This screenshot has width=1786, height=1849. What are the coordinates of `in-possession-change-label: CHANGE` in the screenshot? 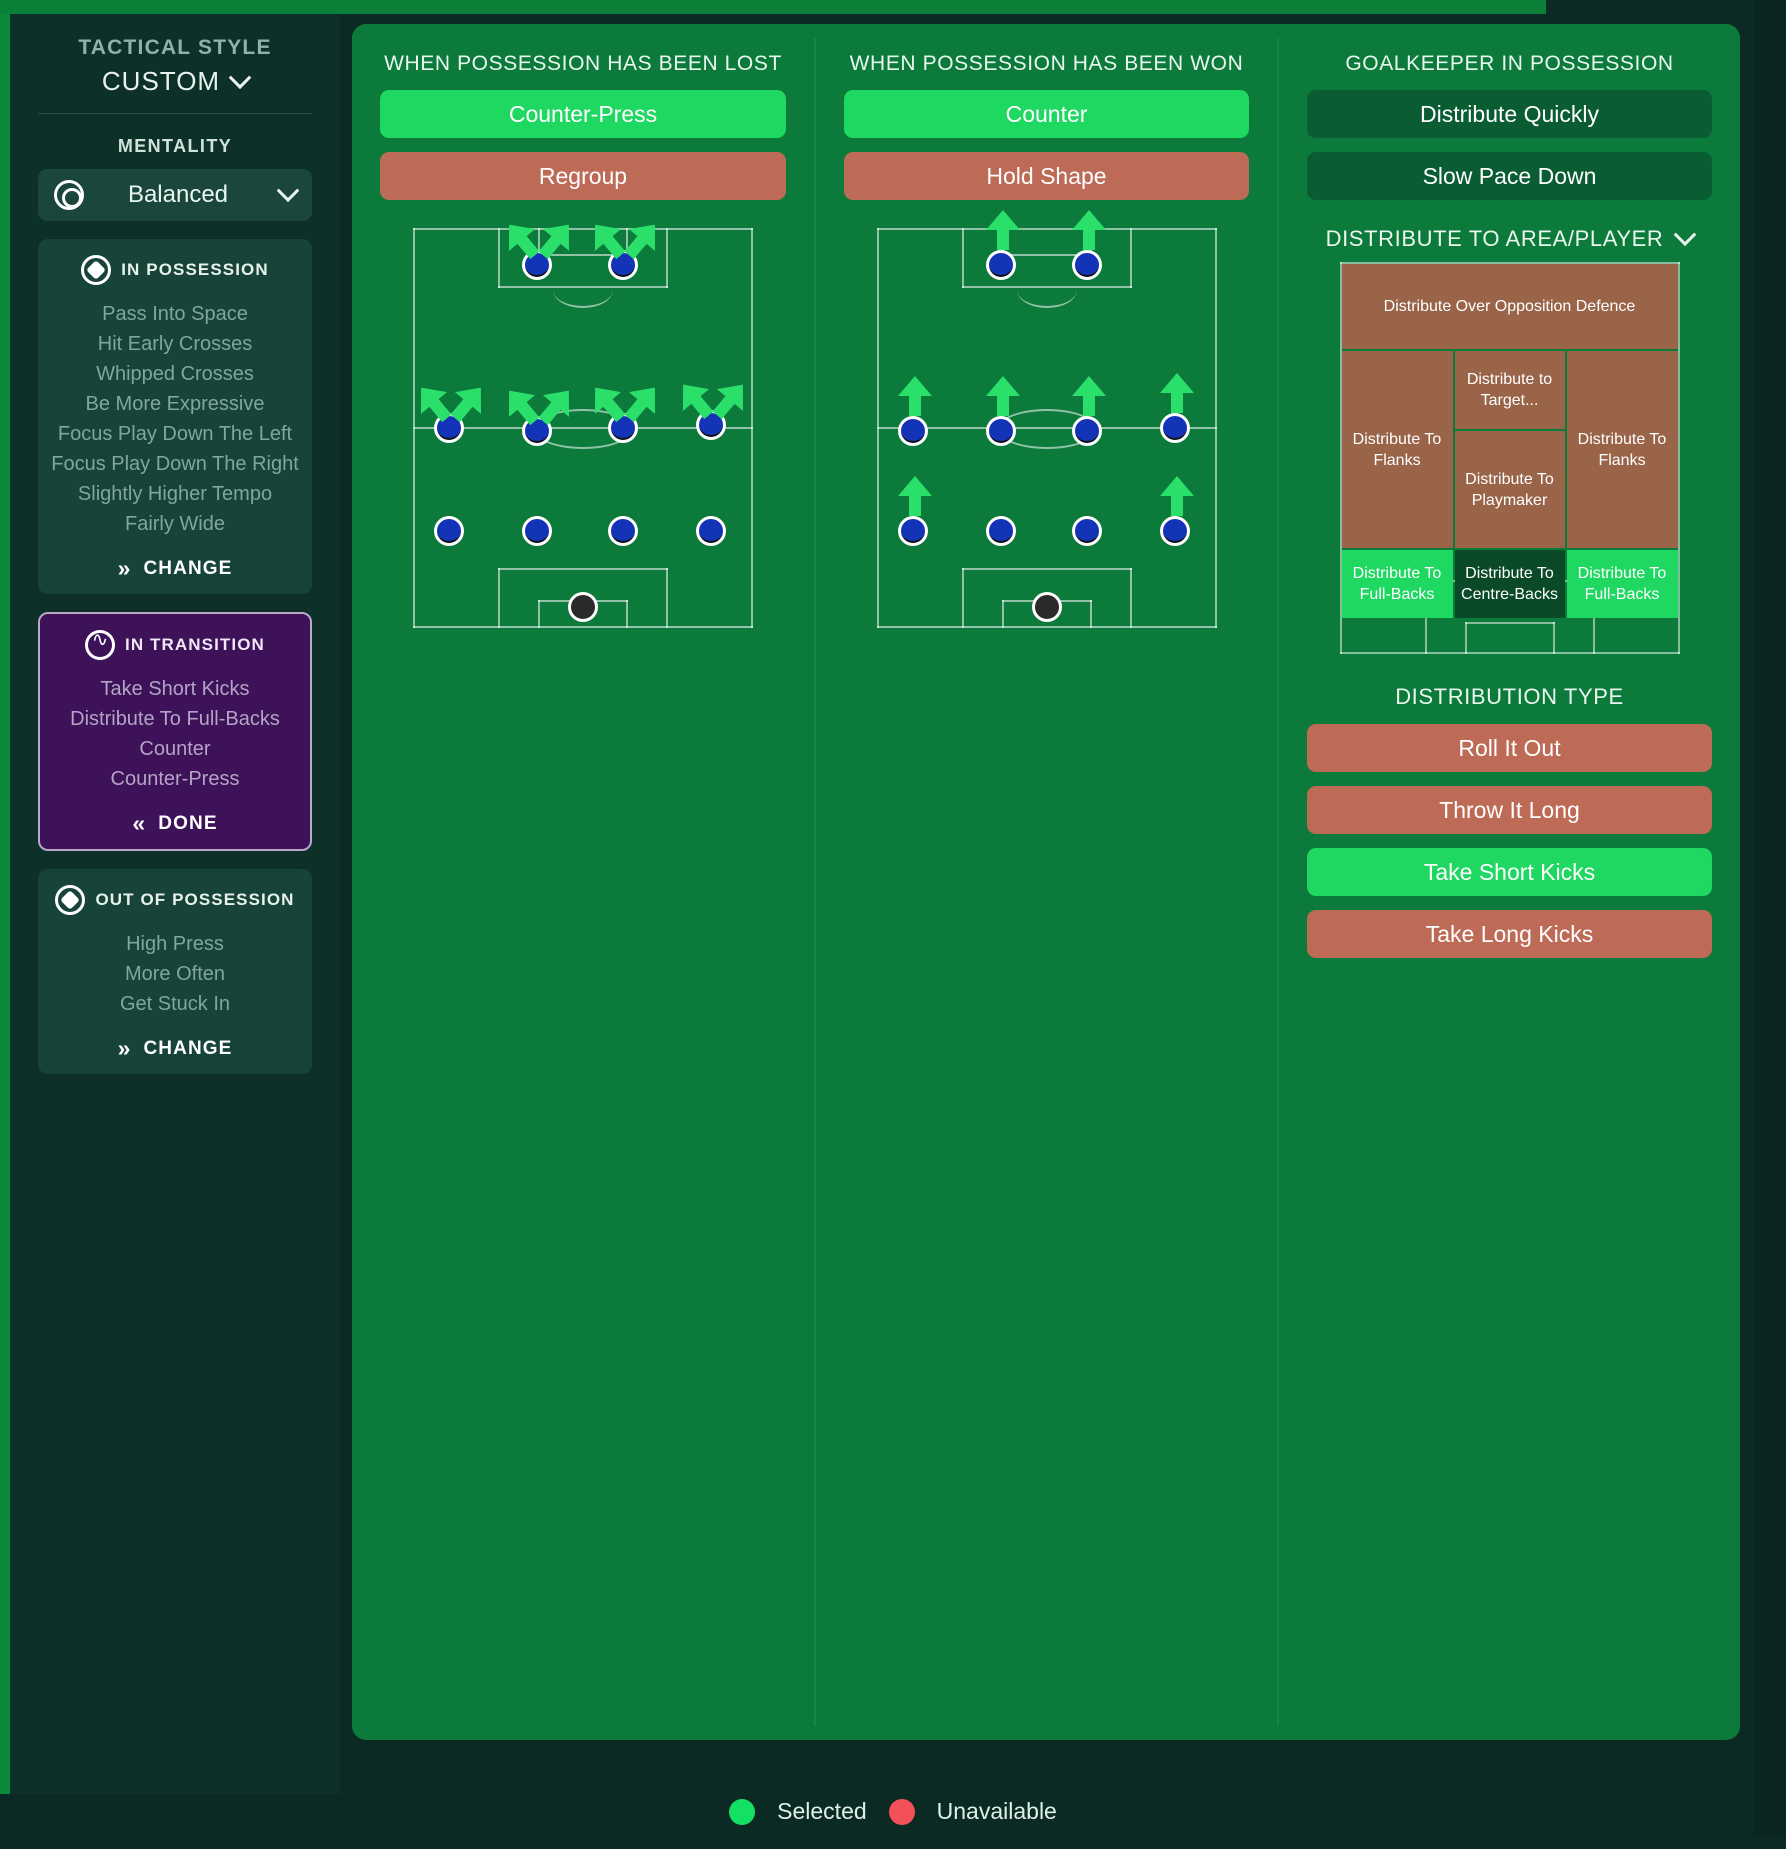 It's located at (188, 568).